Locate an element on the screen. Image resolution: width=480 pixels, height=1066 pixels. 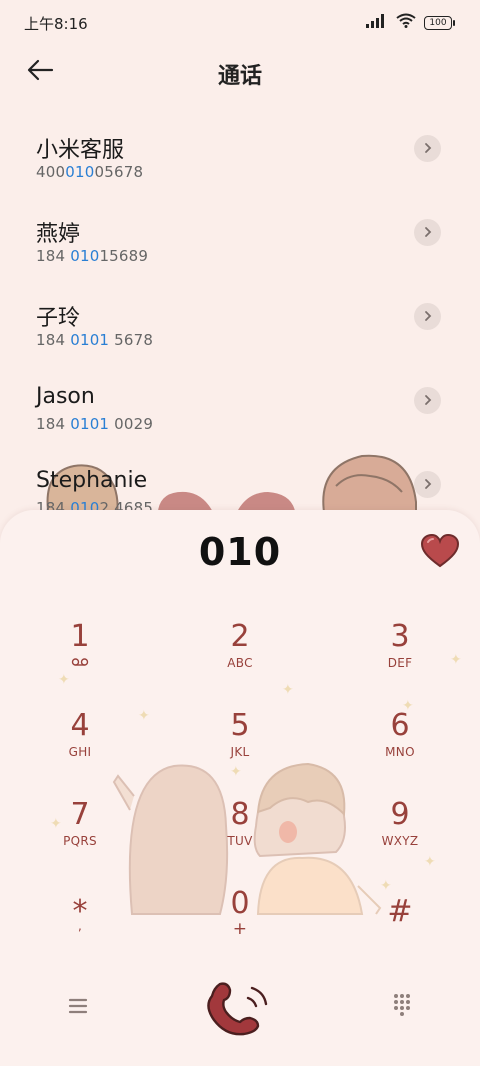
contact-row: 子玲 184 0101 5678 is located at coordinates (240, 330).